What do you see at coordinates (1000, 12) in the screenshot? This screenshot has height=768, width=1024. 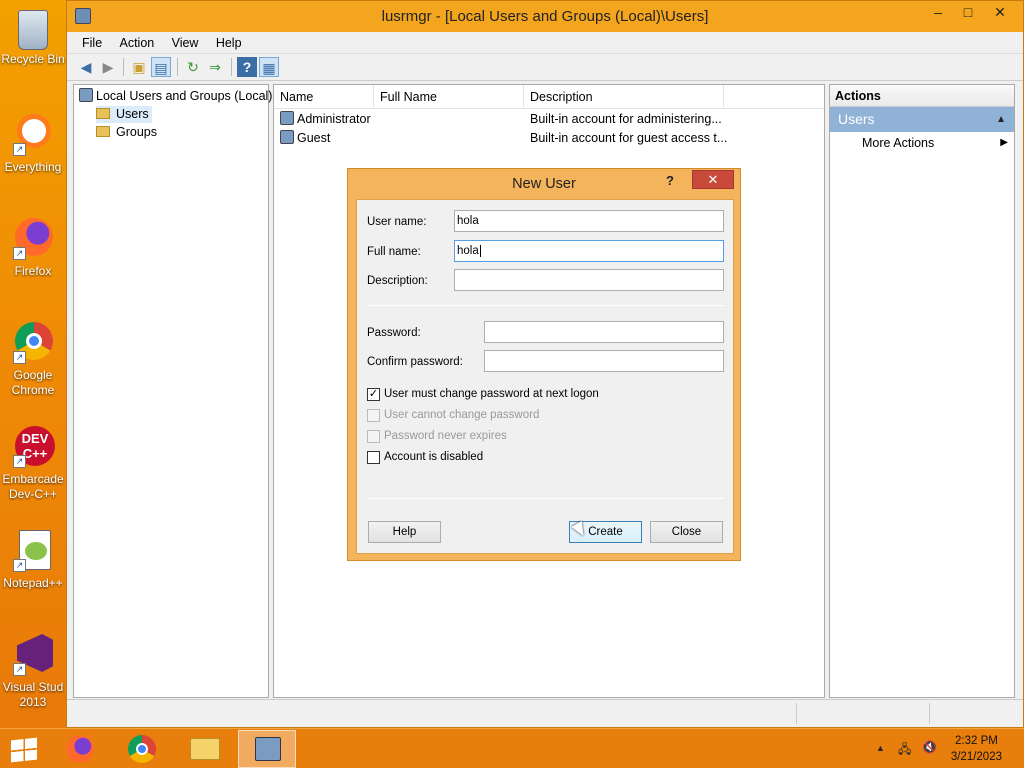 I see `close-button: ✕` at bounding box center [1000, 12].